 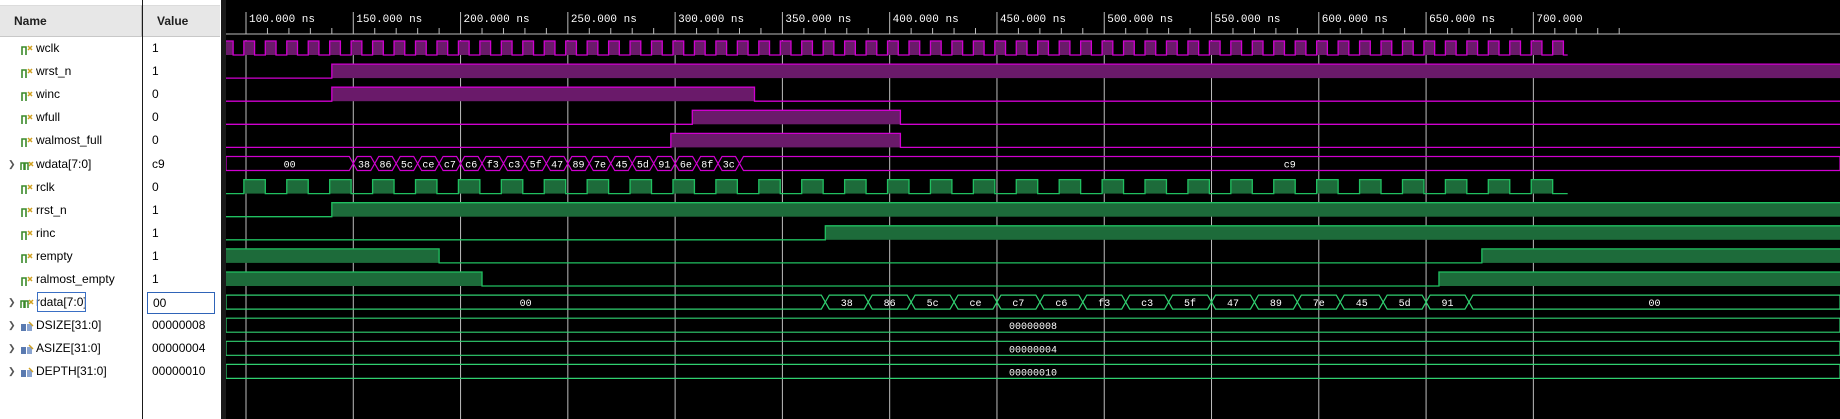 I want to click on signal-row-wdata: ❯ wdata[7:0], so click(x=71, y=164).